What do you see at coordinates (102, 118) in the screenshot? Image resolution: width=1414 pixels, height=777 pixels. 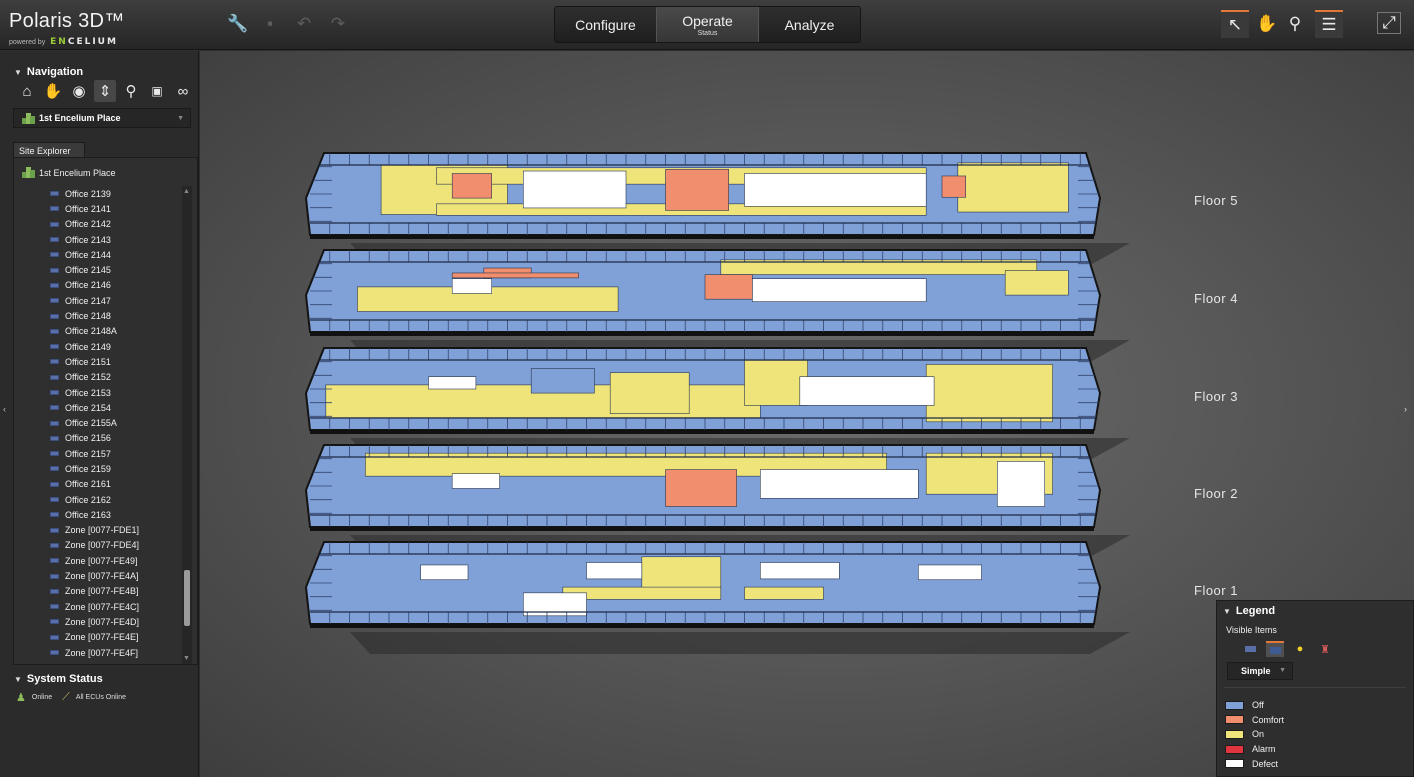 I see `site-select: 1st Encelium Place ▼` at bounding box center [102, 118].